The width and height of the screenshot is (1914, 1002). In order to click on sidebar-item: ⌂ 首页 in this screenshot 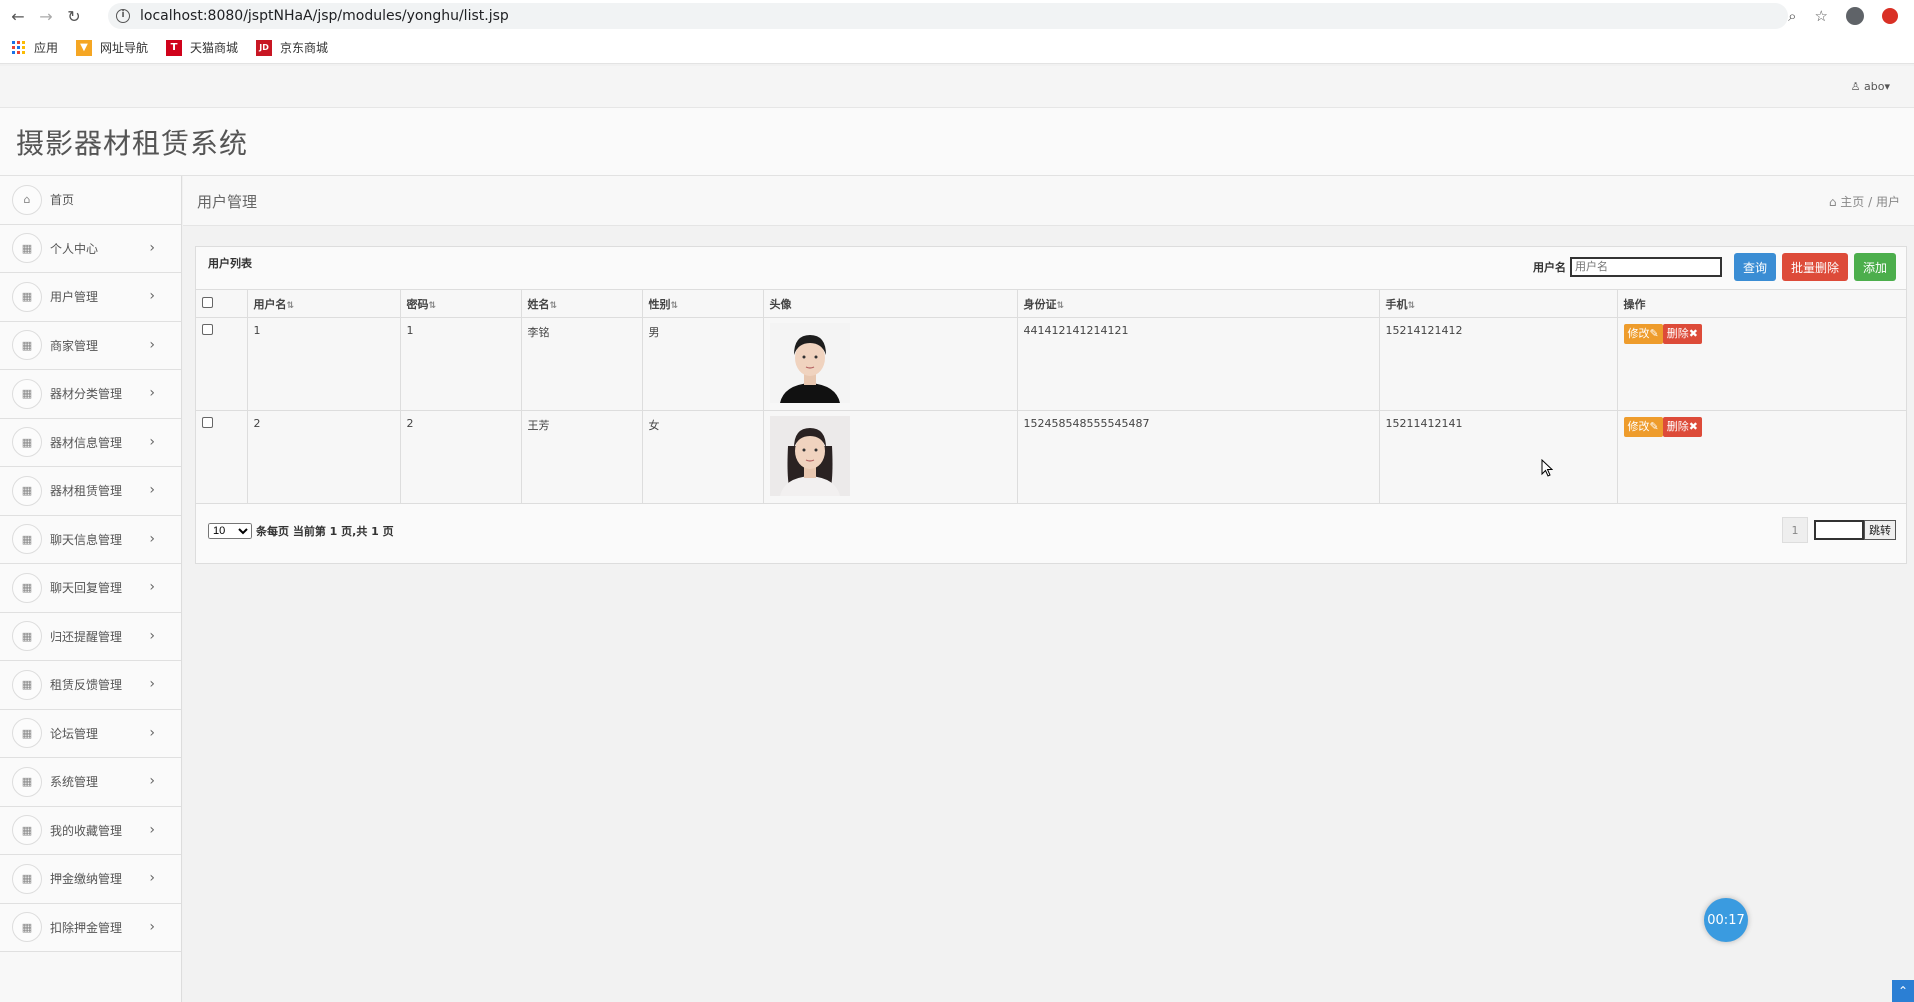, I will do `click(90, 200)`.